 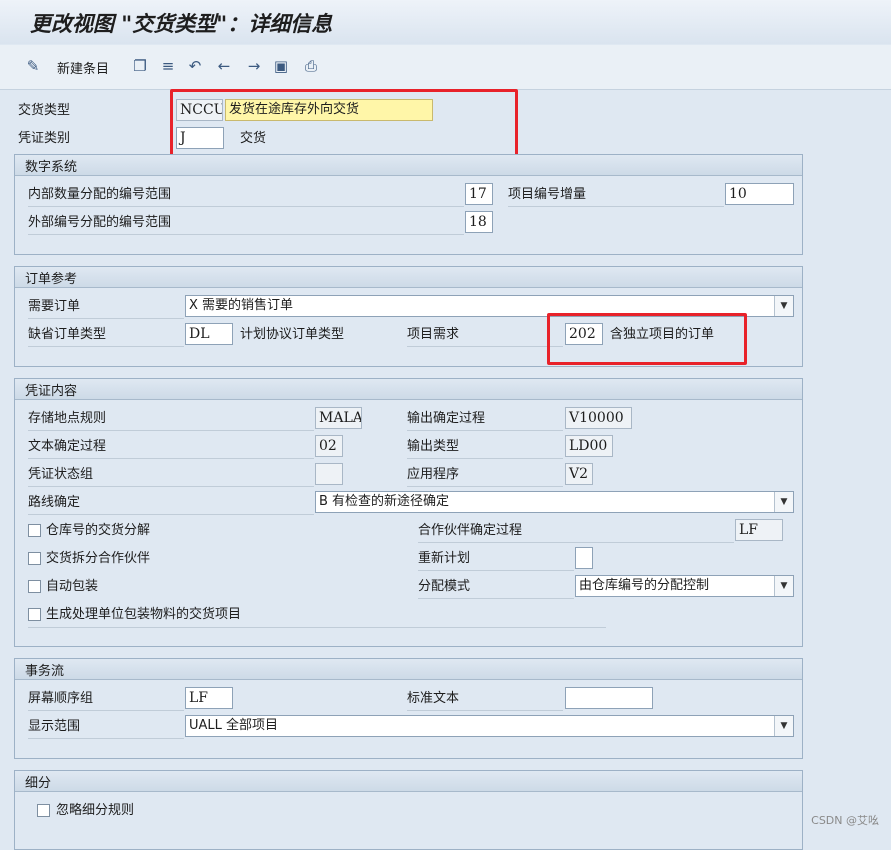 What do you see at coordinates (554, 502) in the screenshot?
I see `route-determination-dropdown: B 有检查的新途径确定 ▼` at bounding box center [554, 502].